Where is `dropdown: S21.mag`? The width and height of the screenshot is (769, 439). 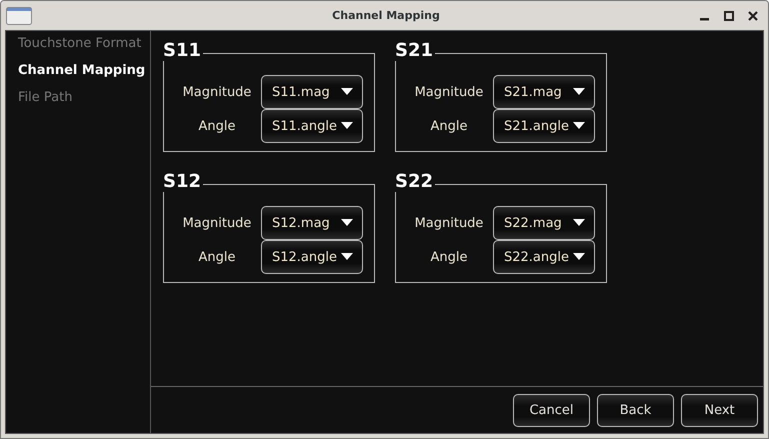 dropdown: S21.mag is located at coordinates (544, 92).